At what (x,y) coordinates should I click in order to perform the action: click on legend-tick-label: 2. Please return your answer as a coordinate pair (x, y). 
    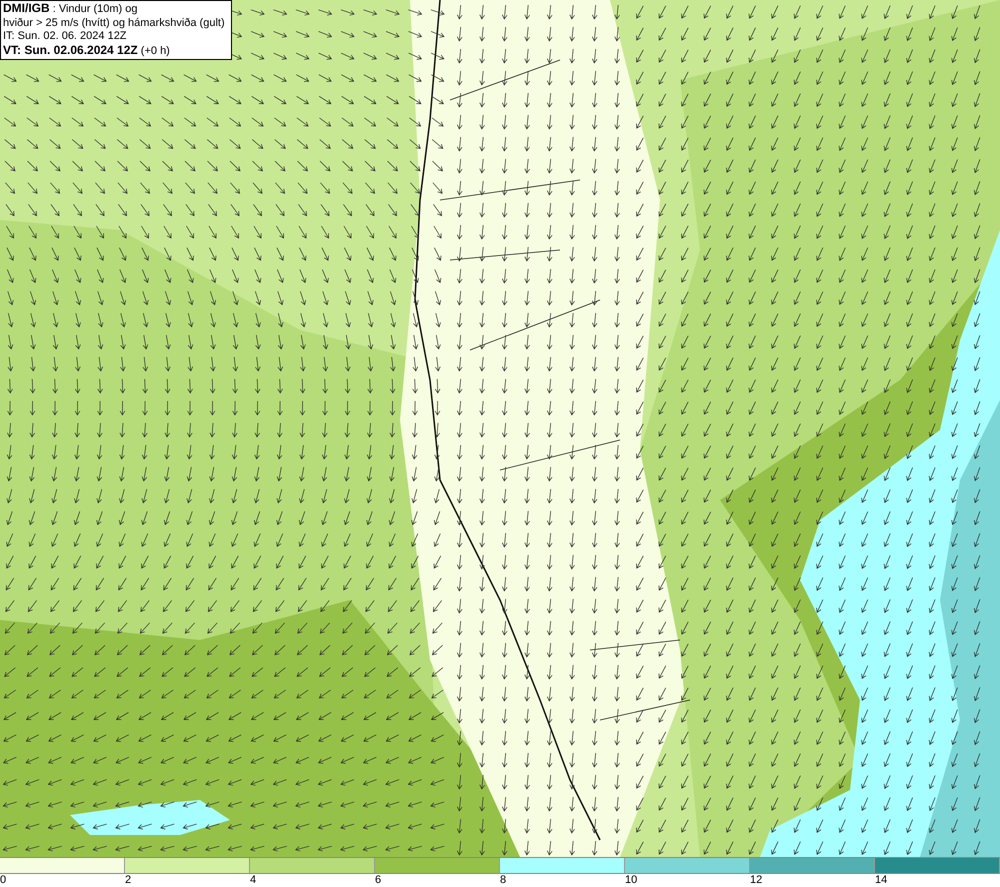
    Looking at the image, I should click on (128, 880).